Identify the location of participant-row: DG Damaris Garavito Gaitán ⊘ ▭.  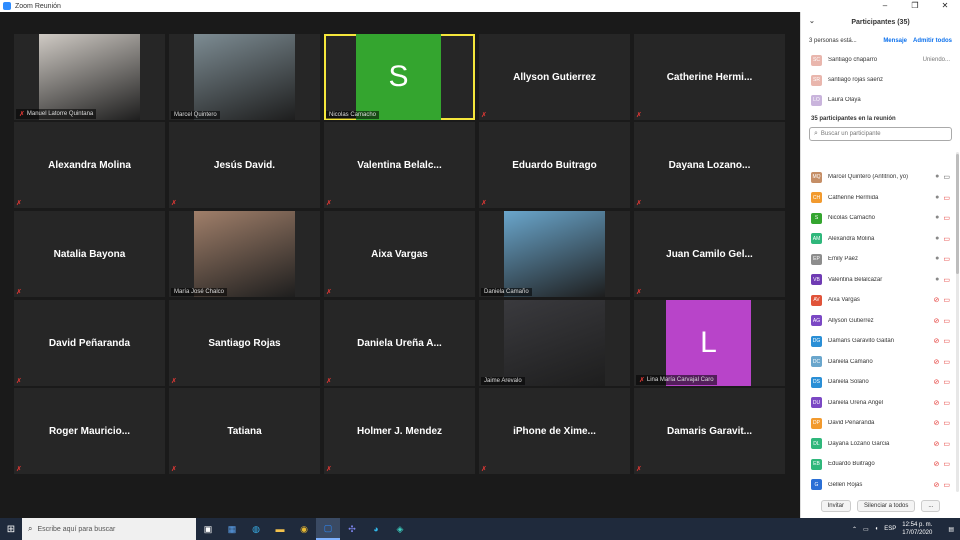
(880, 341).